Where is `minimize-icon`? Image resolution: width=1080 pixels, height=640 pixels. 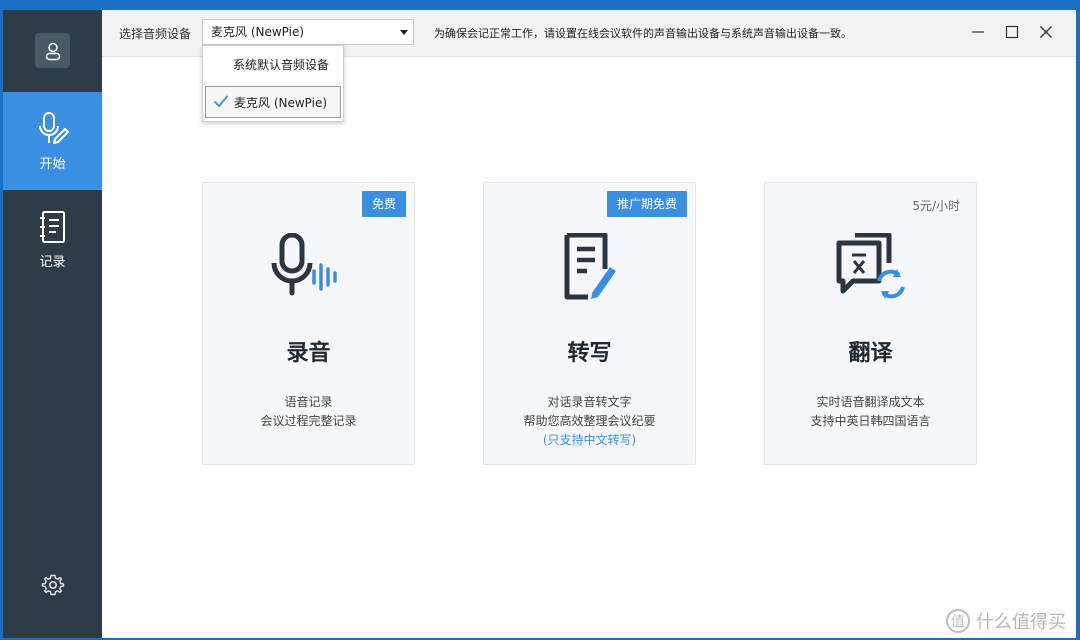
minimize-icon is located at coordinates (978, 32).